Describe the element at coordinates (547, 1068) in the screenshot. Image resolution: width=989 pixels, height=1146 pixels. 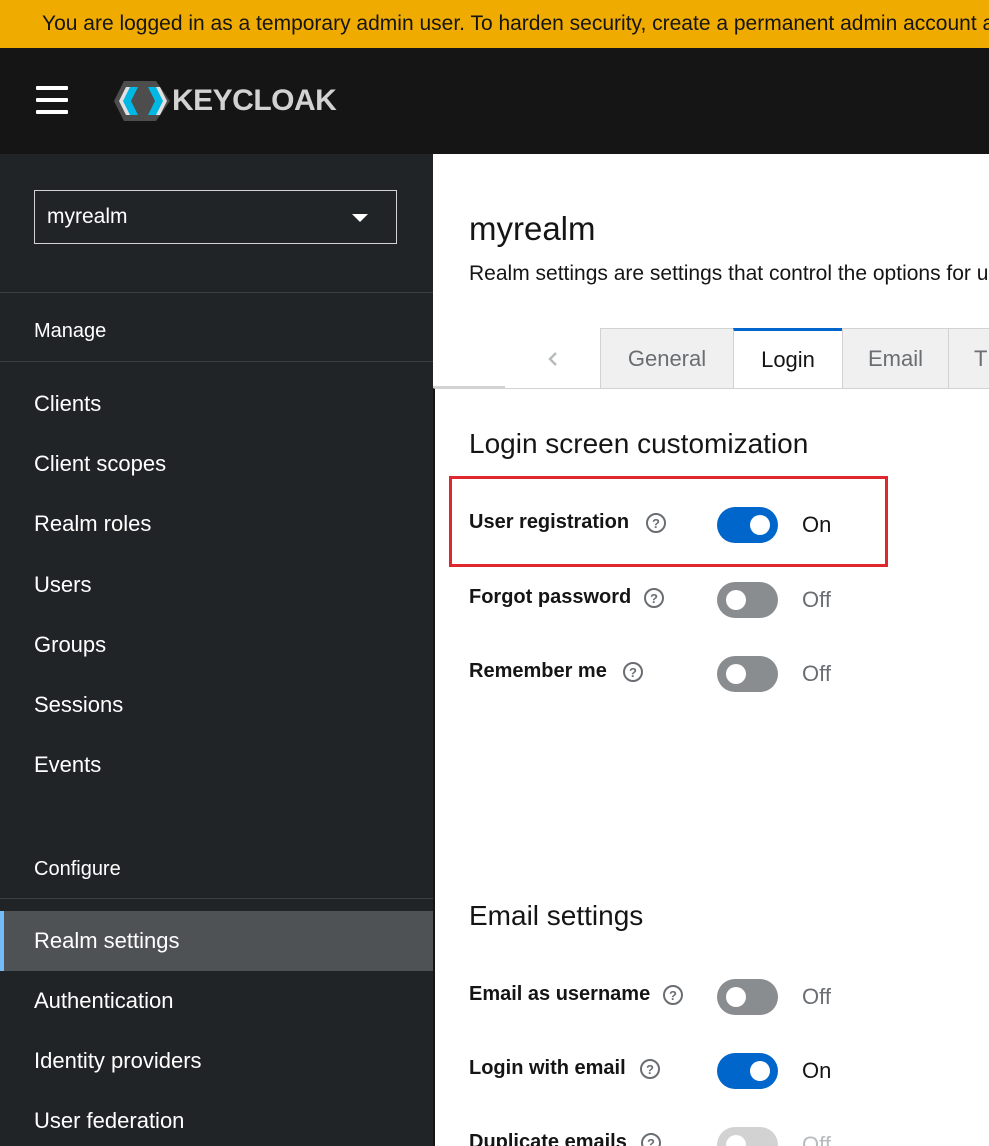
I see `login-with-email-label: Login with email` at that location.